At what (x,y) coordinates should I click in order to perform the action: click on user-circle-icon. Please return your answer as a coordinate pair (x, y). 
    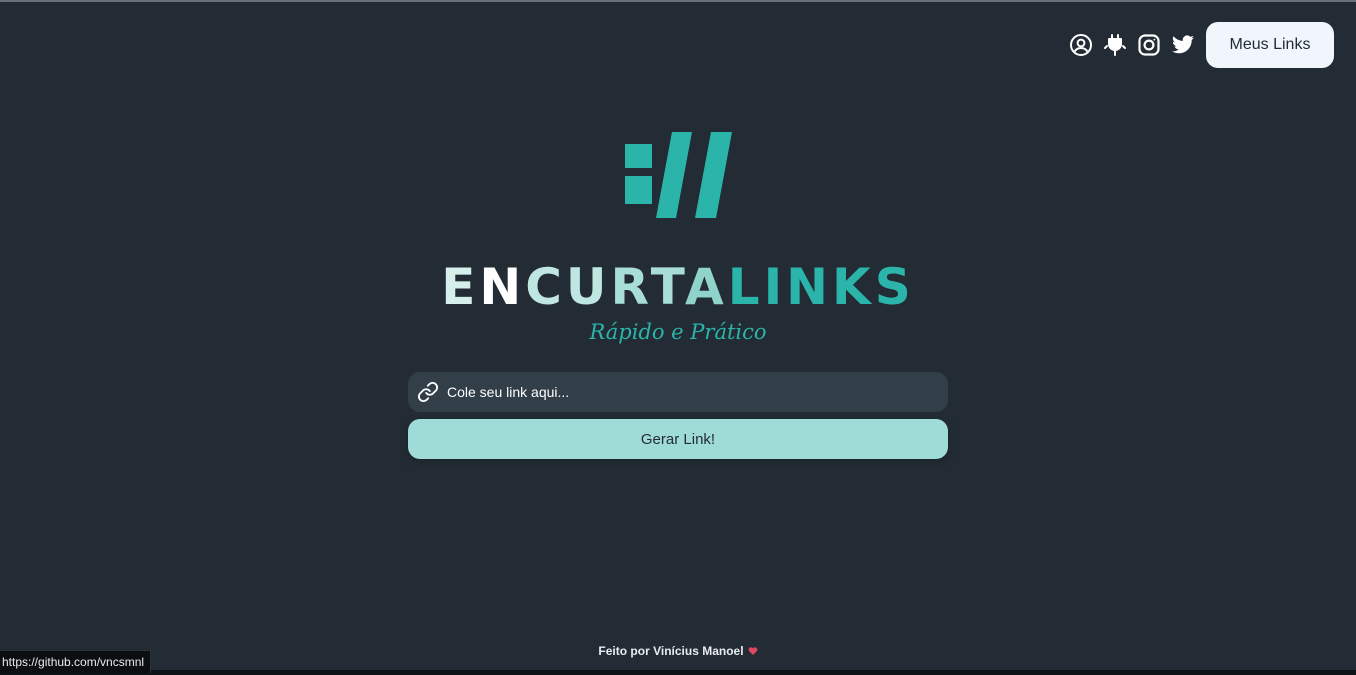
    Looking at the image, I should click on (1081, 45).